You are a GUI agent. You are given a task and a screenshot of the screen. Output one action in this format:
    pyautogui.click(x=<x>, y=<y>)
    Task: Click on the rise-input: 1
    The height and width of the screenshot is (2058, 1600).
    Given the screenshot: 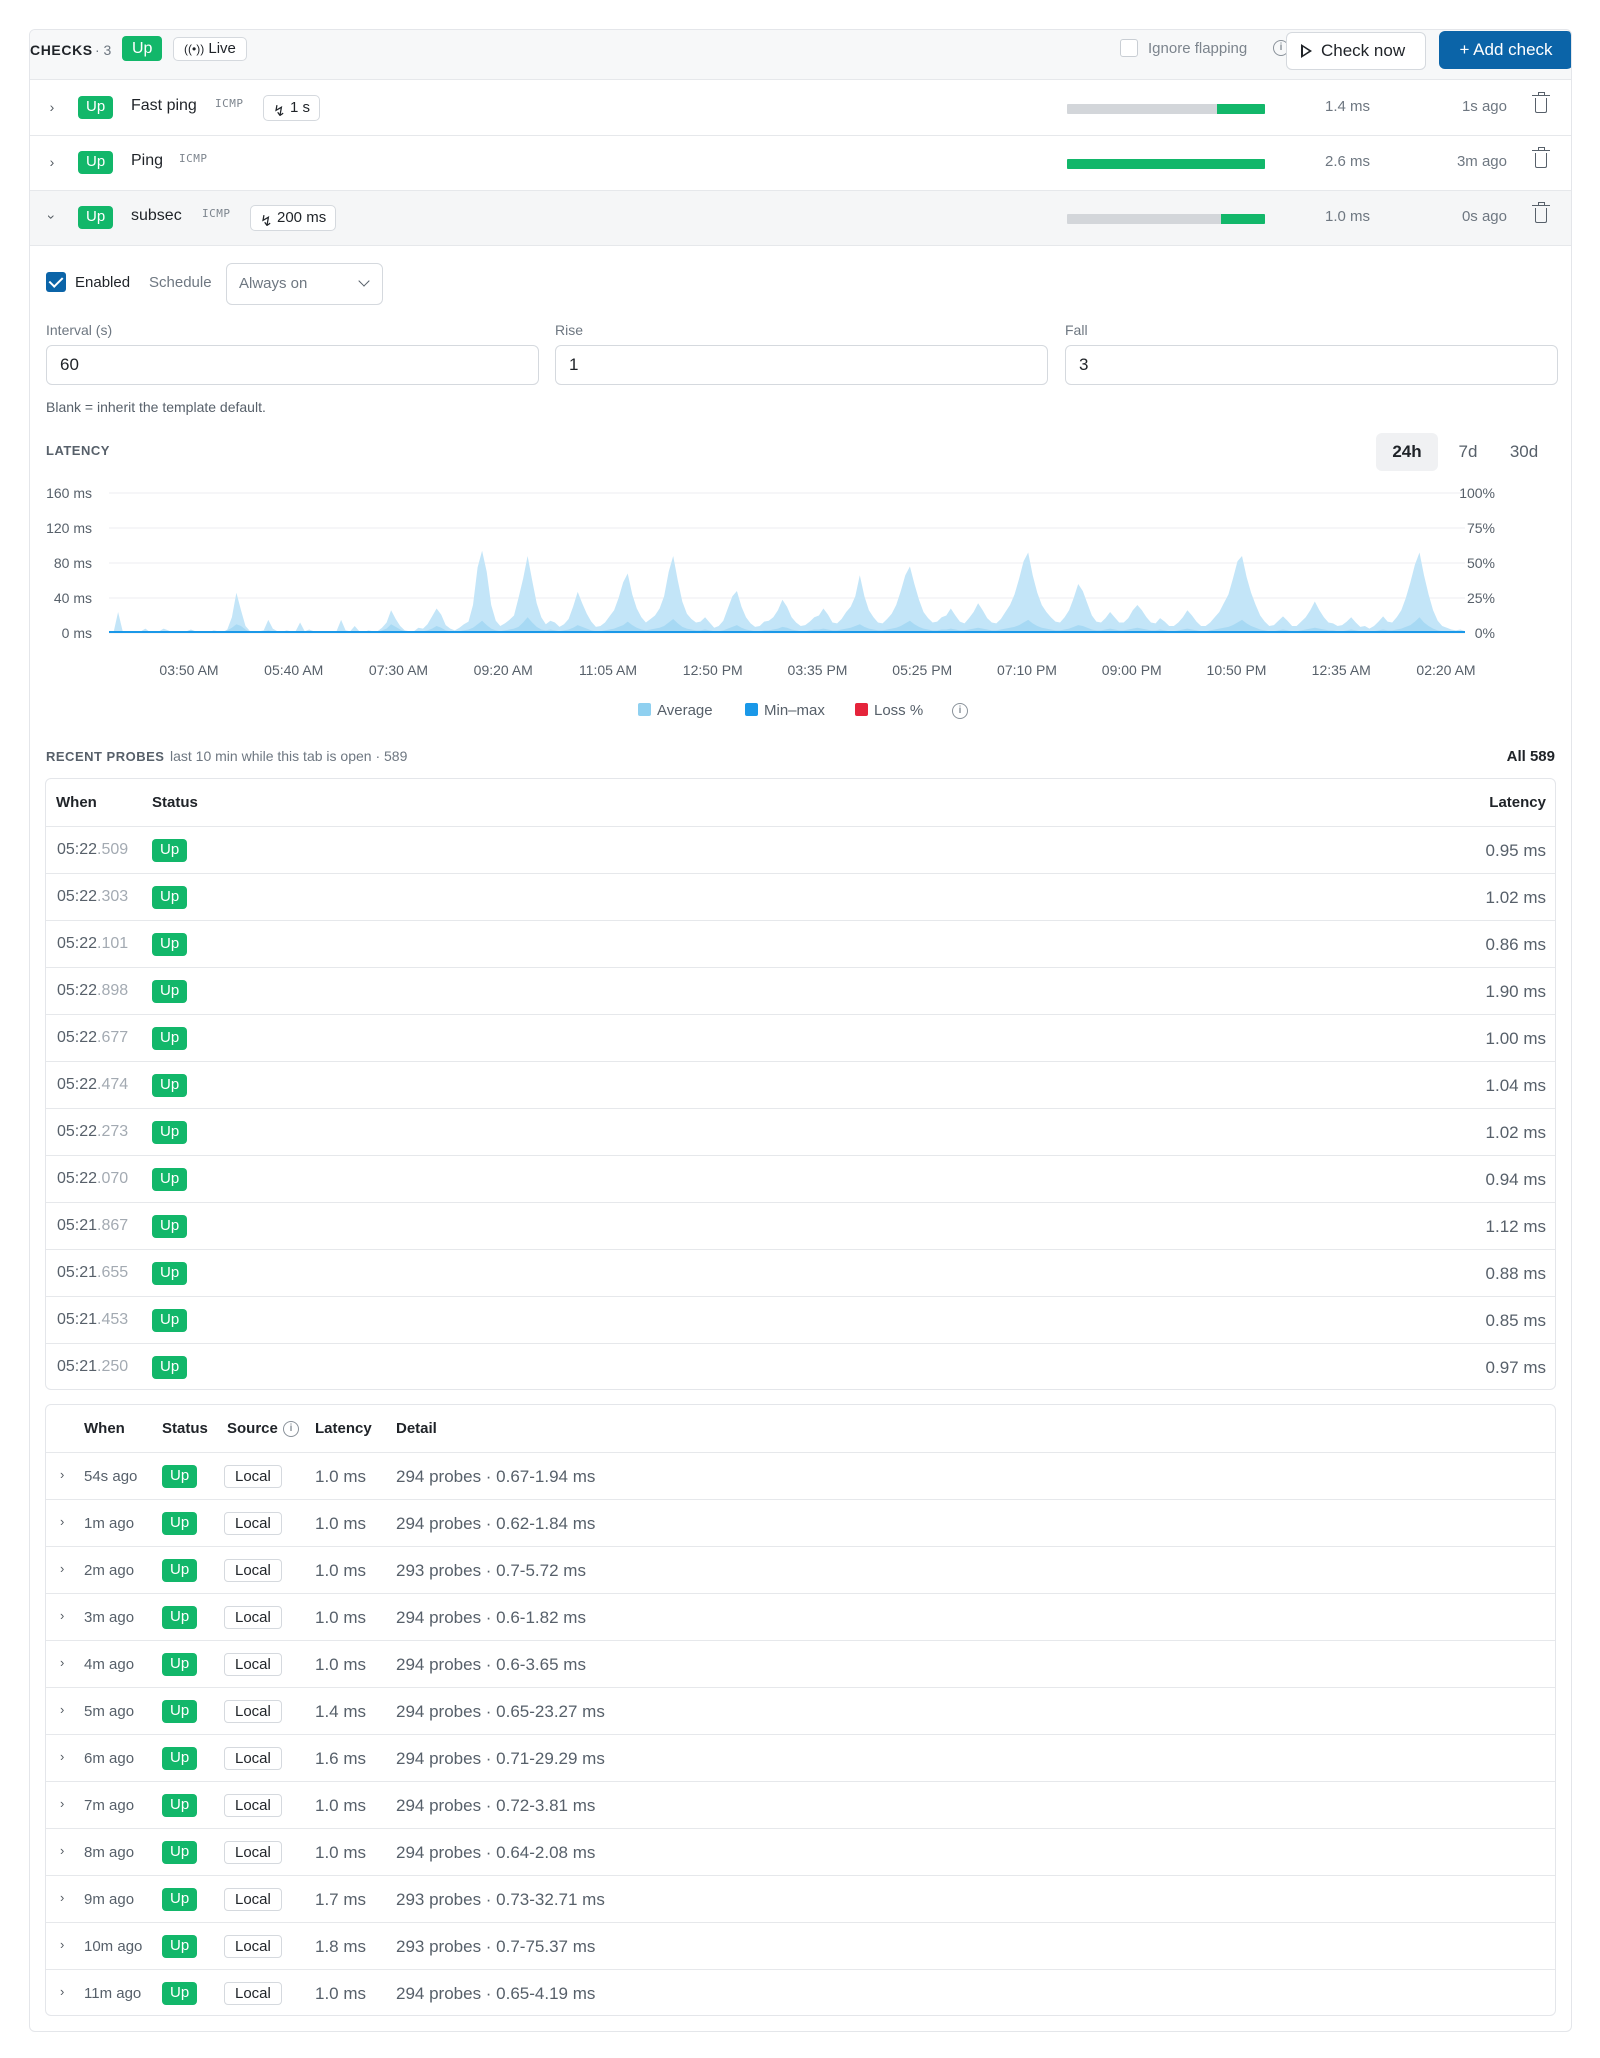 What is the action you would take?
    pyautogui.click(x=801, y=365)
    